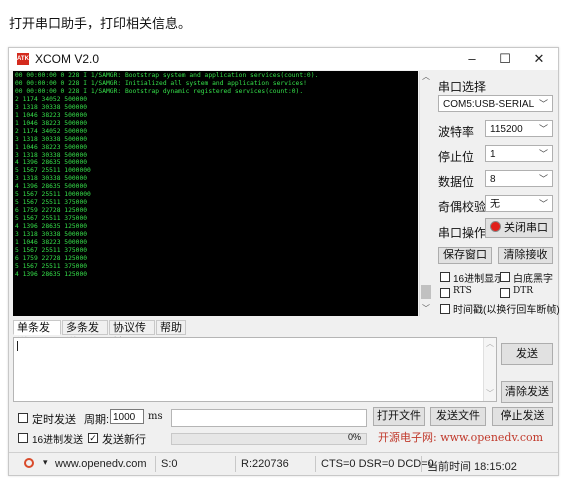  What do you see at coordinates (462, 87) in the screenshot?
I see `port-select-label: 串口选择` at bounding box center [462, 87].